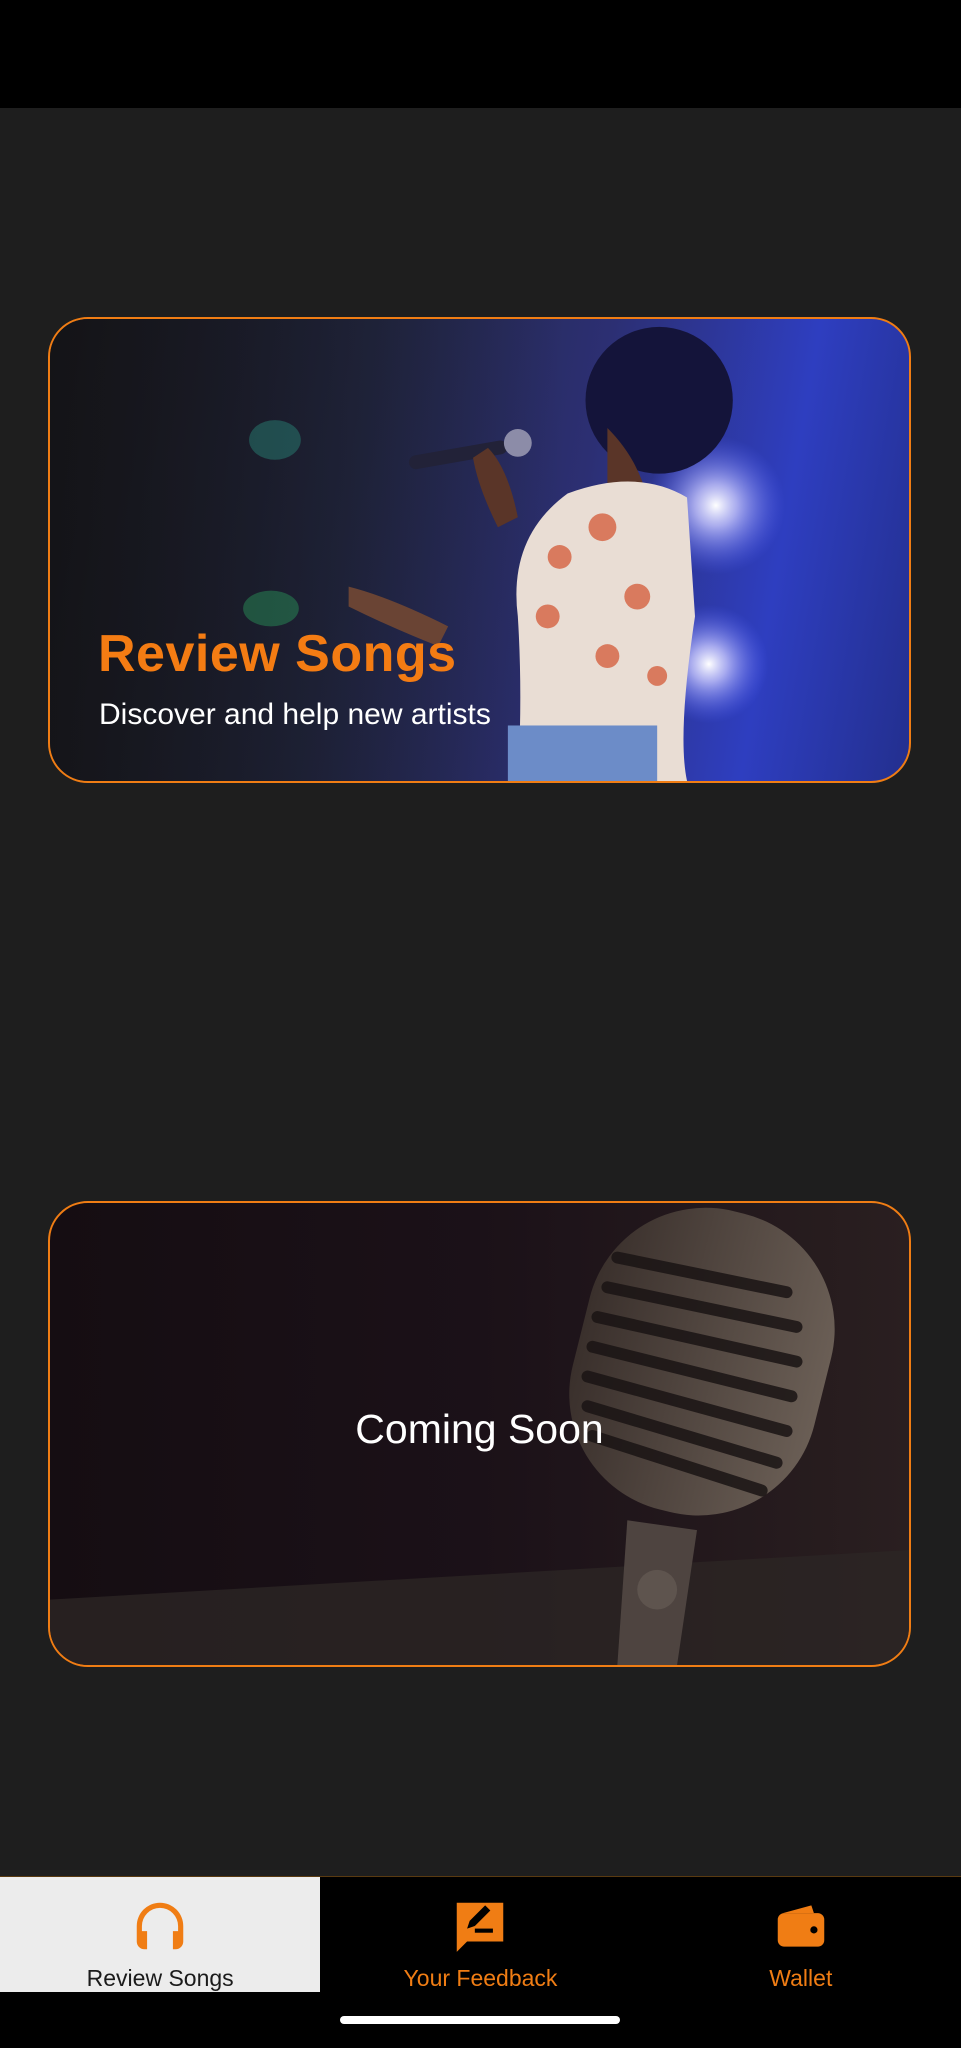 The height and width of the screenshot is (2048, 961). I want to click on card-title: Review Songs, so click(277, 654).